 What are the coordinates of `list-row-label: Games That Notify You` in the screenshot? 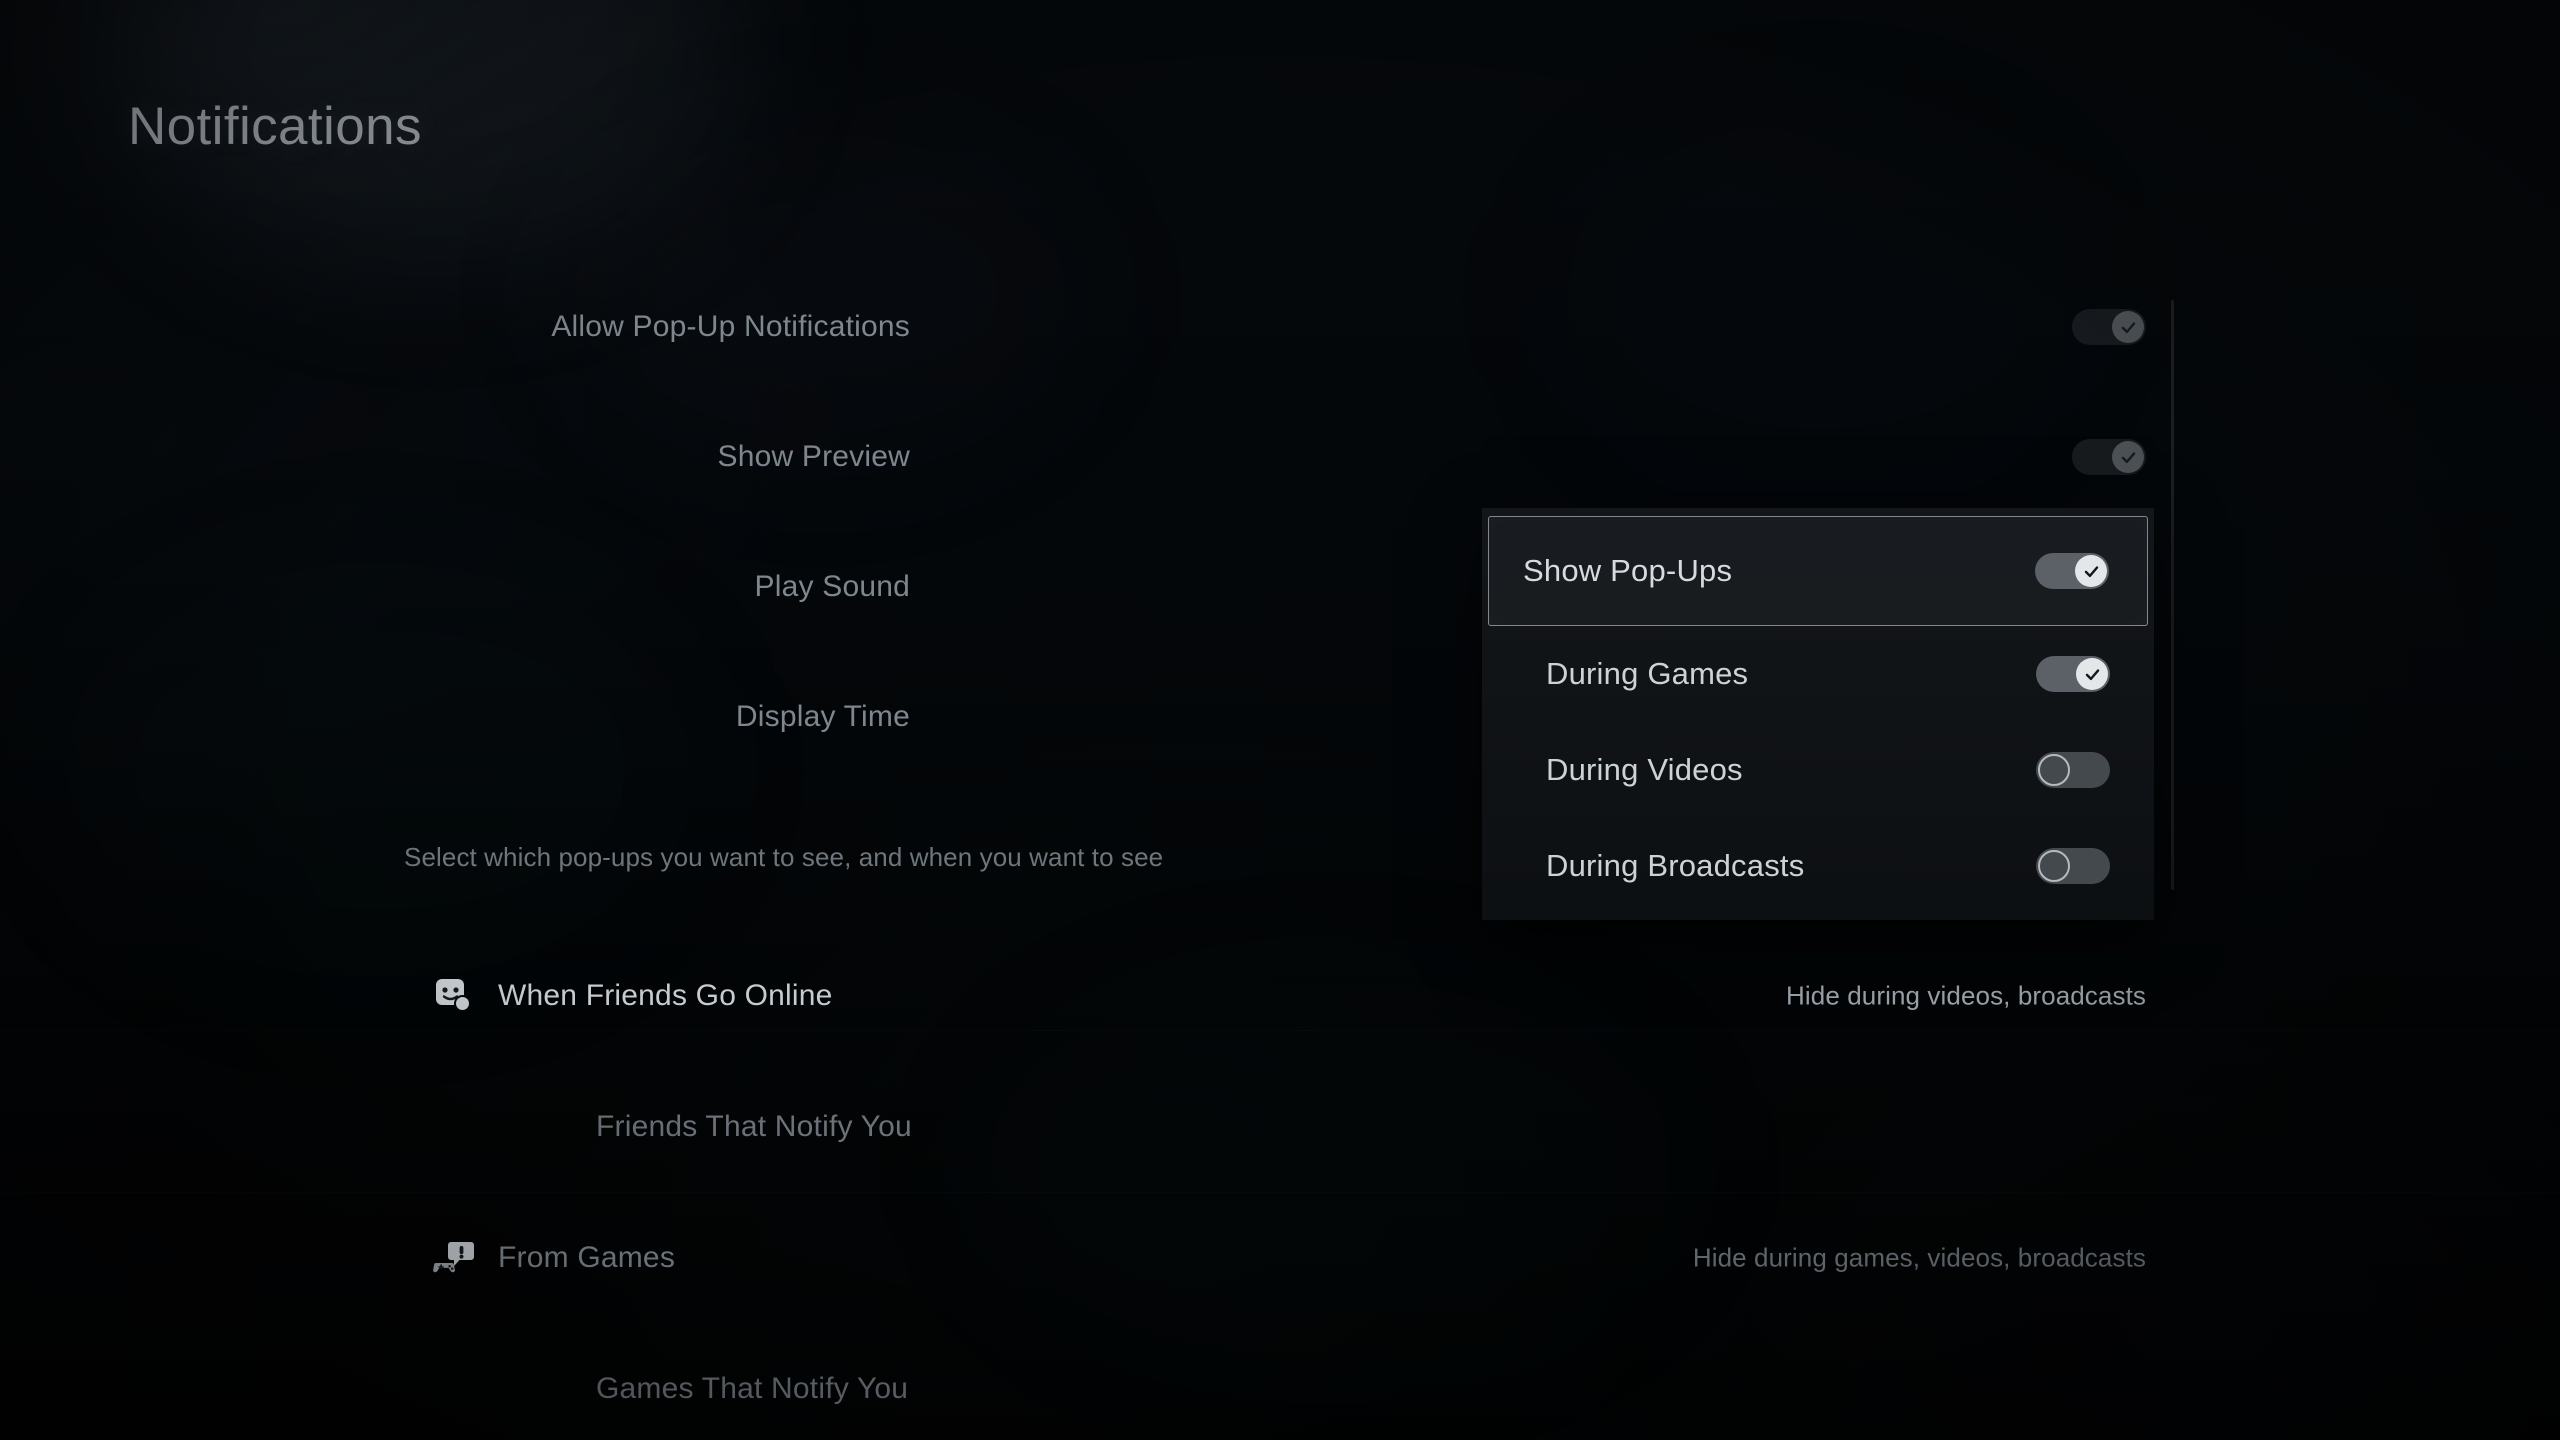 It's located at (752, 1388).